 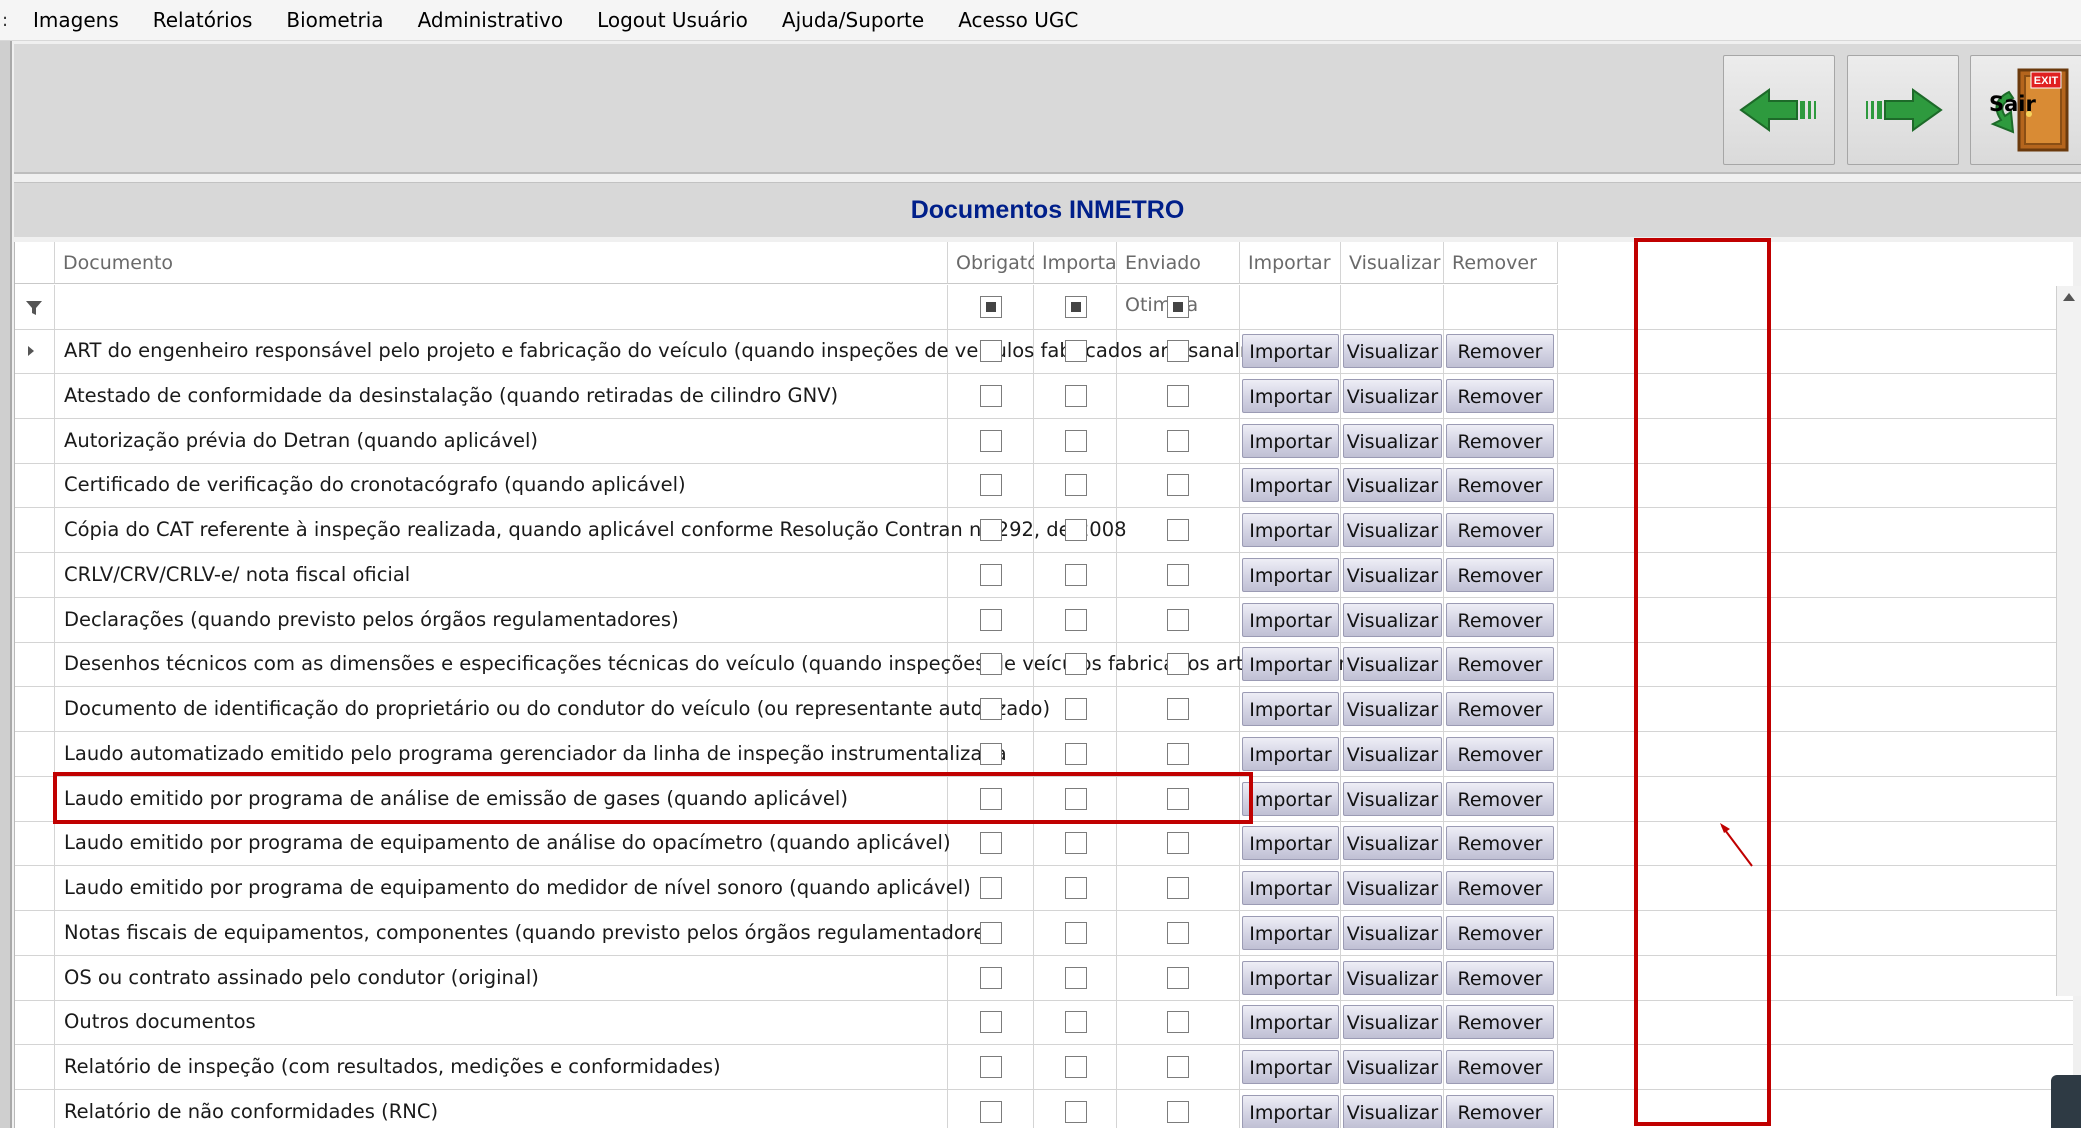 I want to click on column-header-importado: Importado, so click(x=1087, y=263).